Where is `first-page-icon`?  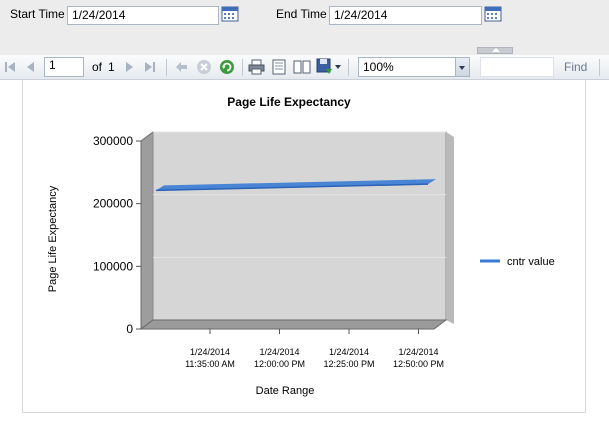
first-page-icon is located at coordinates (10, 67).